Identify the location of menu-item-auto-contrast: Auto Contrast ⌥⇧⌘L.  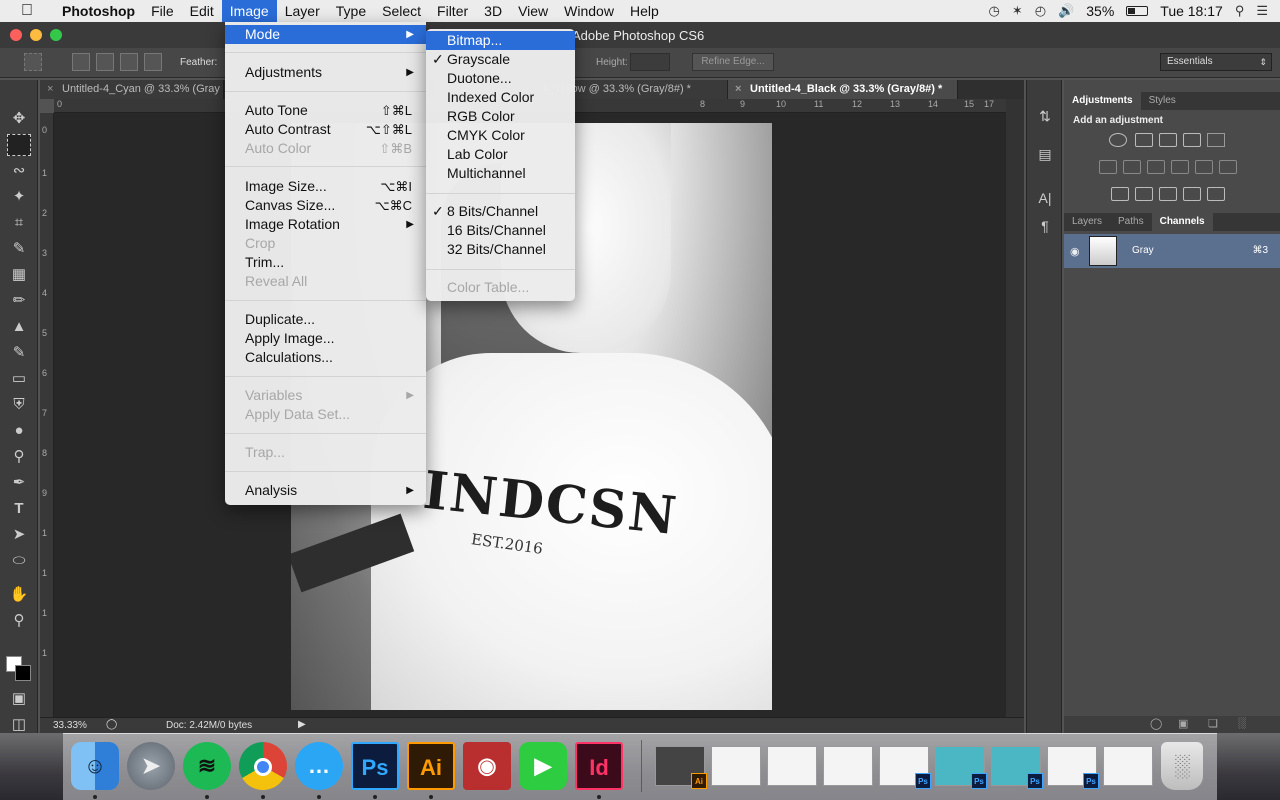
(325, 129).